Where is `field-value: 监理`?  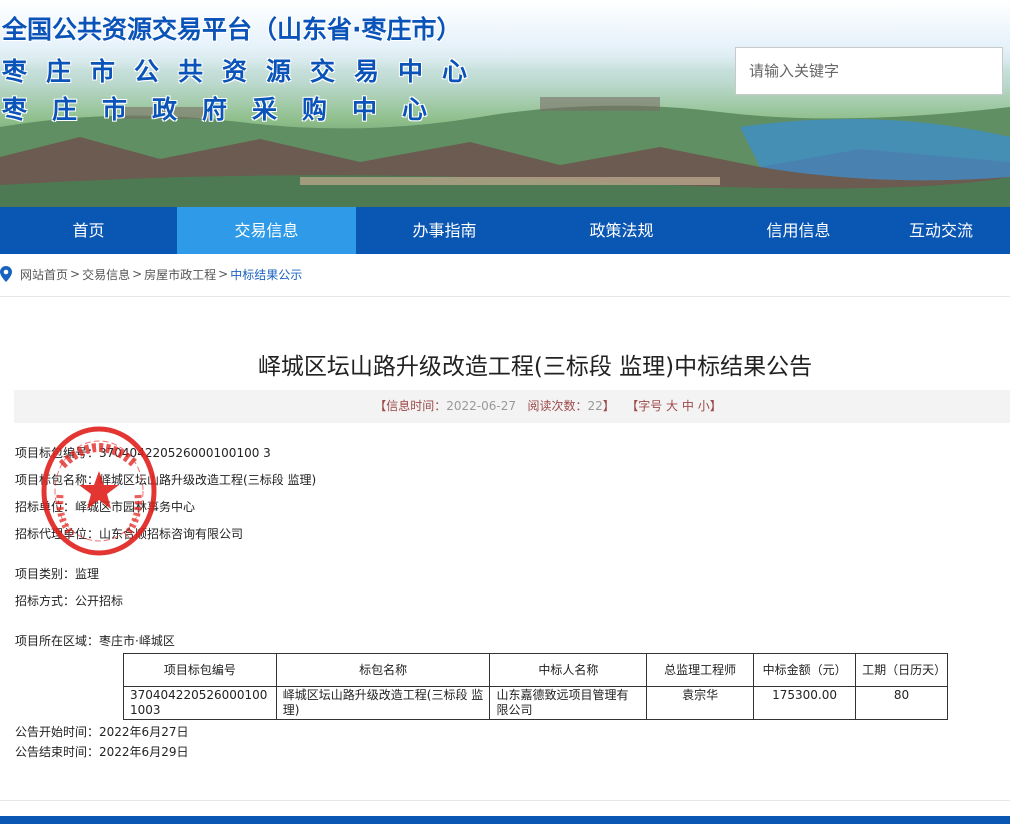
field-value: 监理 is located at coordinates (87, 574).